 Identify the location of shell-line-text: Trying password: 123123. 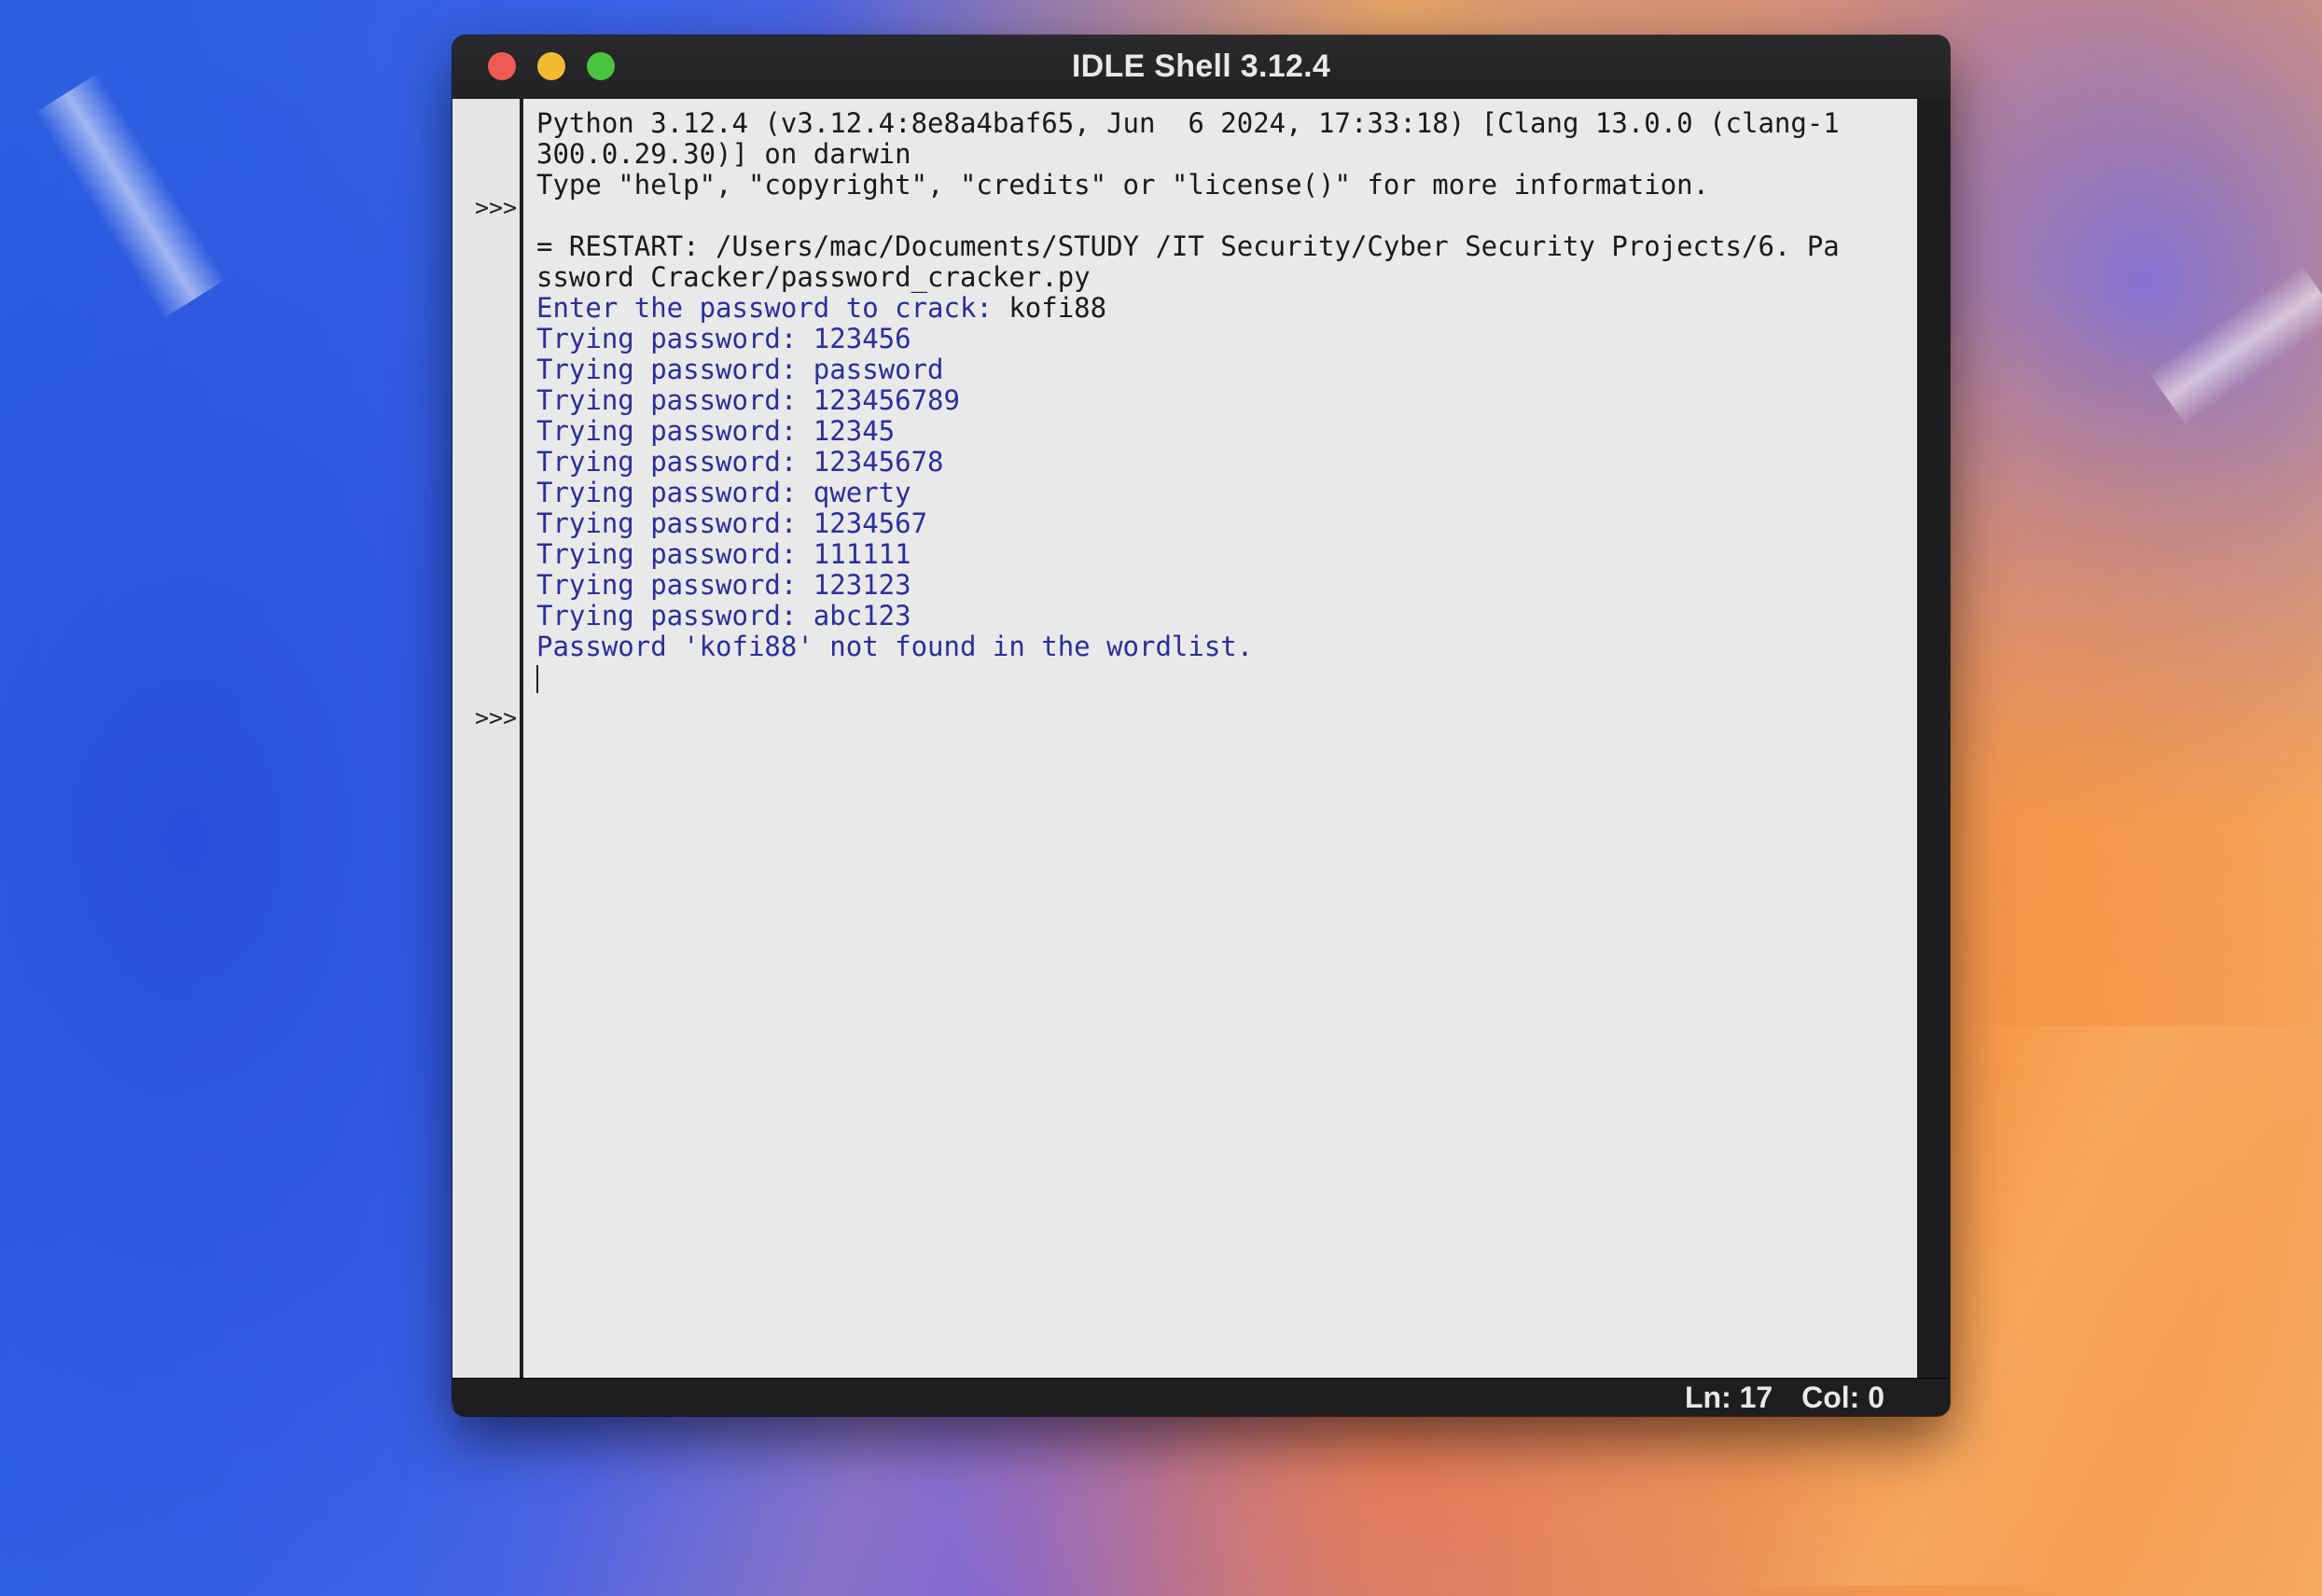
(723, 585).